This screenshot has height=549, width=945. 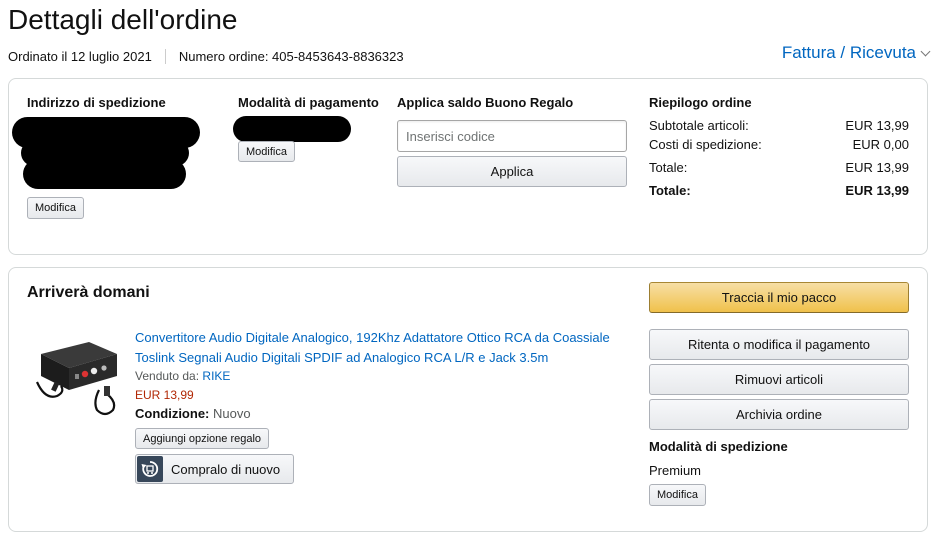 What do you see at coordinates (88, 292) in the screenshot?
I see `delivery-status: Arriverà domani` at bounding box center [88, 292].